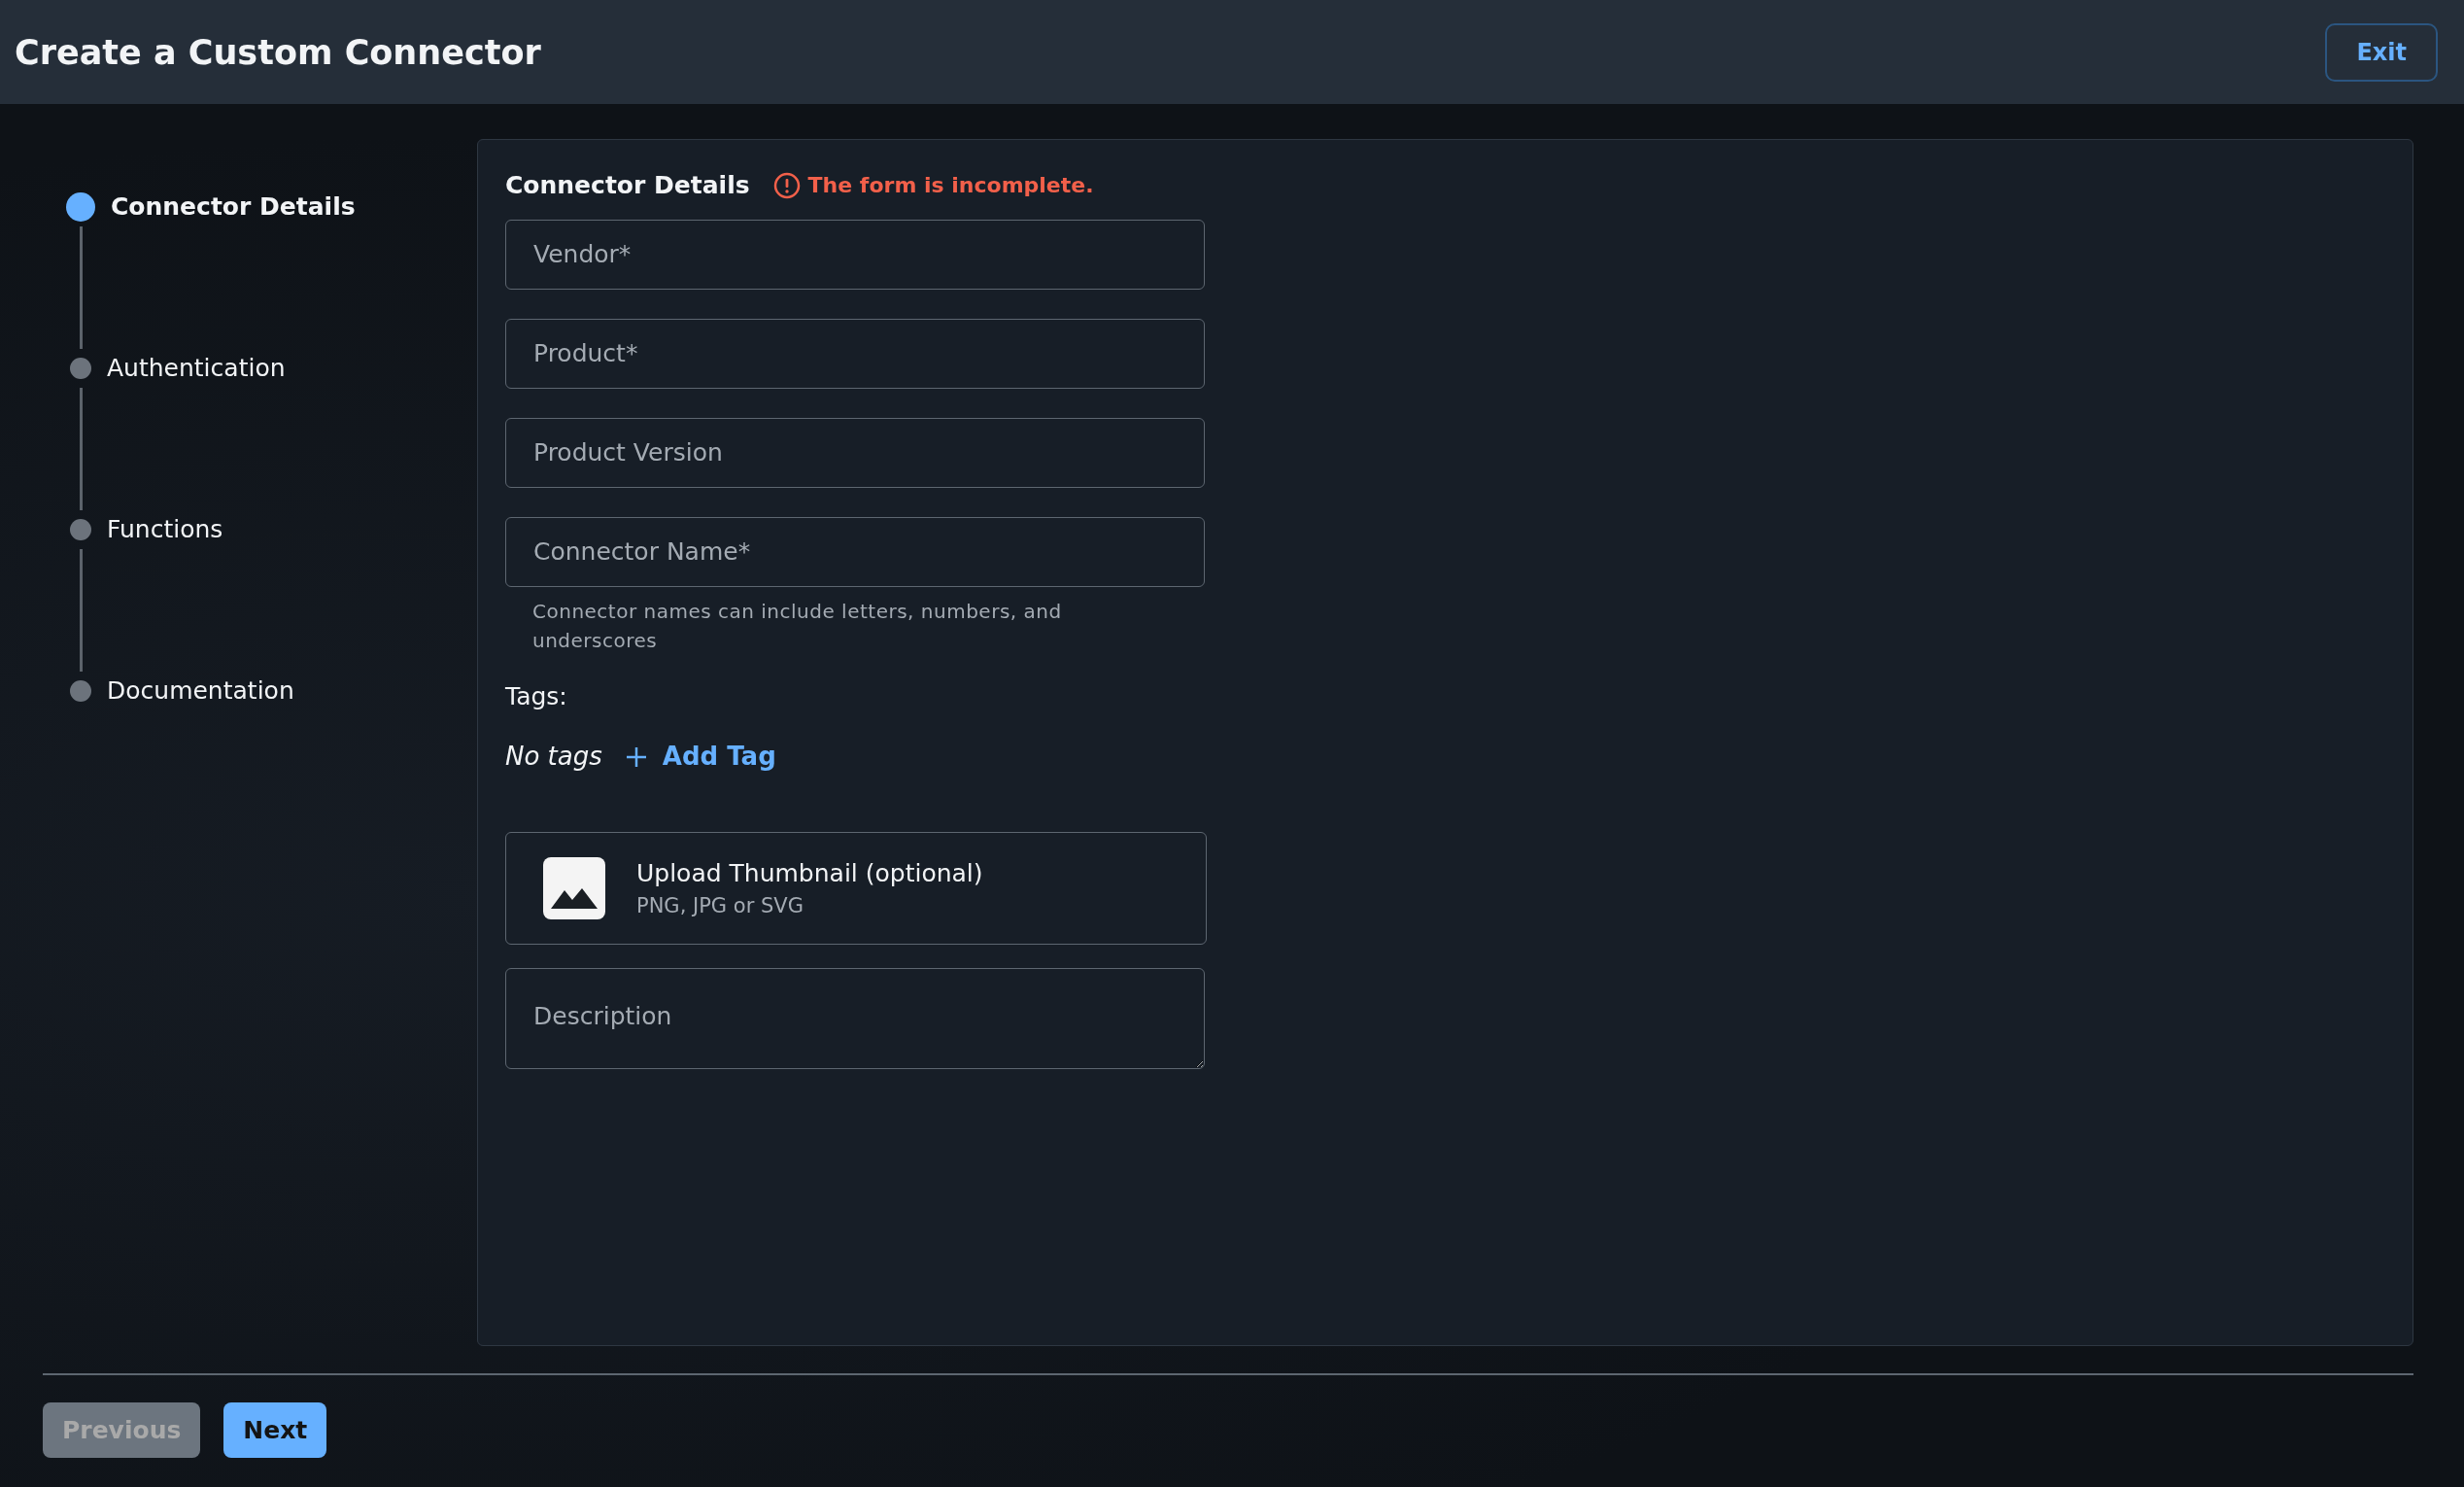 The width and height of the screenshot is (2464, 1487). What do you see at coordinates (855, 254) in the screenshot?
I see `text-input-field: Vendor*` at bounding box center [855, 254].